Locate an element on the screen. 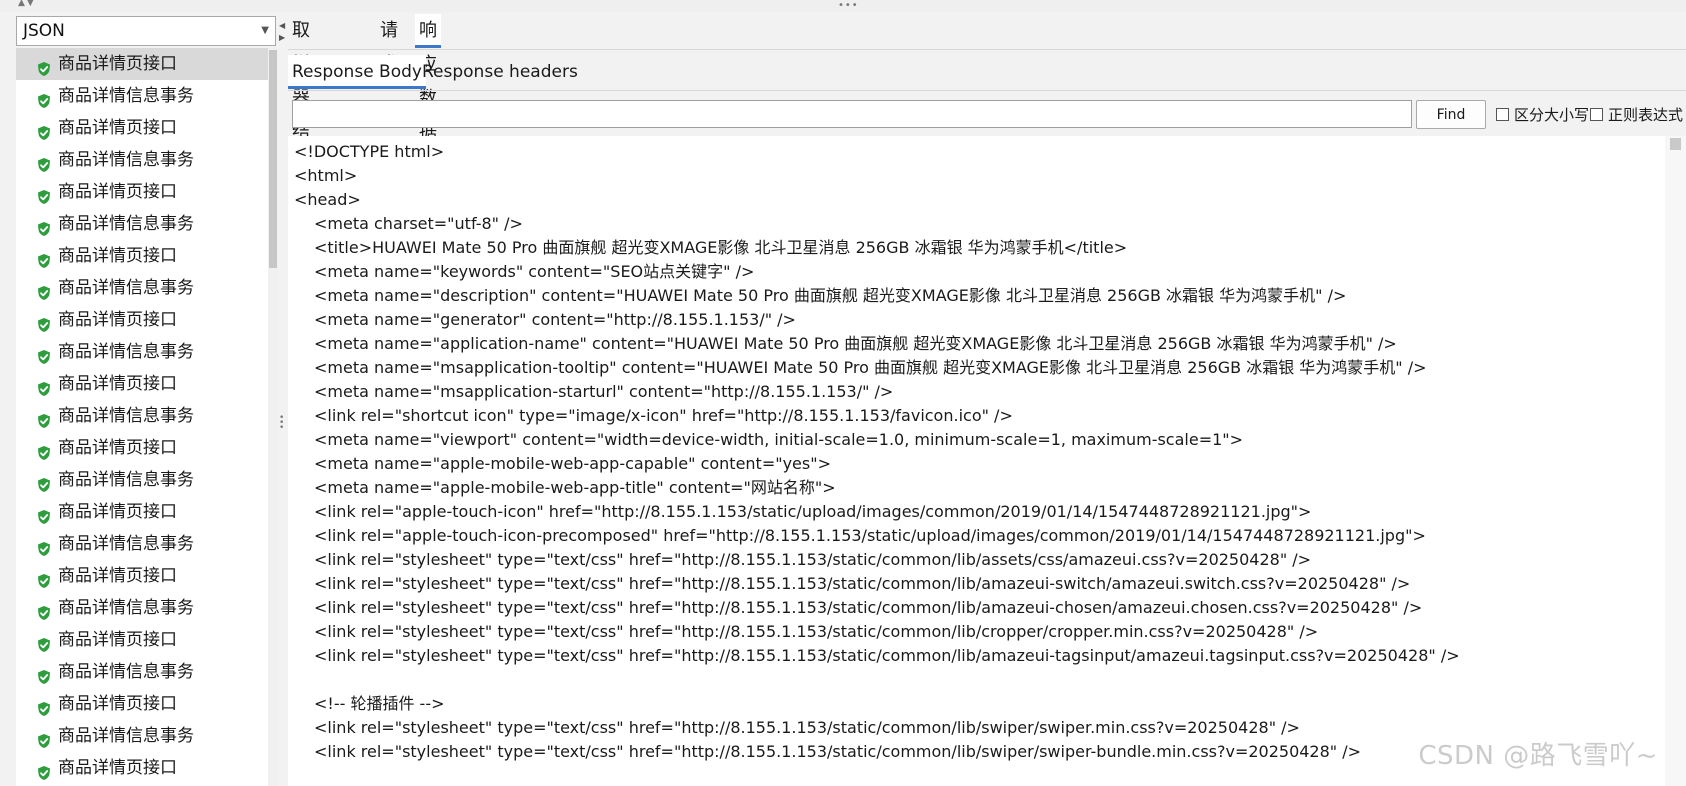 This screenshot has height=786, width=1686. body-scrollbar-thumb is located at coordinates (1675, 144).